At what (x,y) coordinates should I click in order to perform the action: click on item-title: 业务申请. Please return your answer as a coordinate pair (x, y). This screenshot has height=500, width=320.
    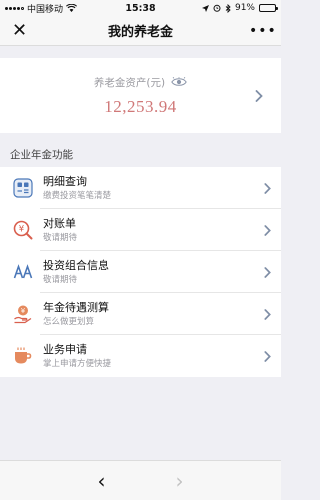
    Looking at the image, I should click on (65, 349).